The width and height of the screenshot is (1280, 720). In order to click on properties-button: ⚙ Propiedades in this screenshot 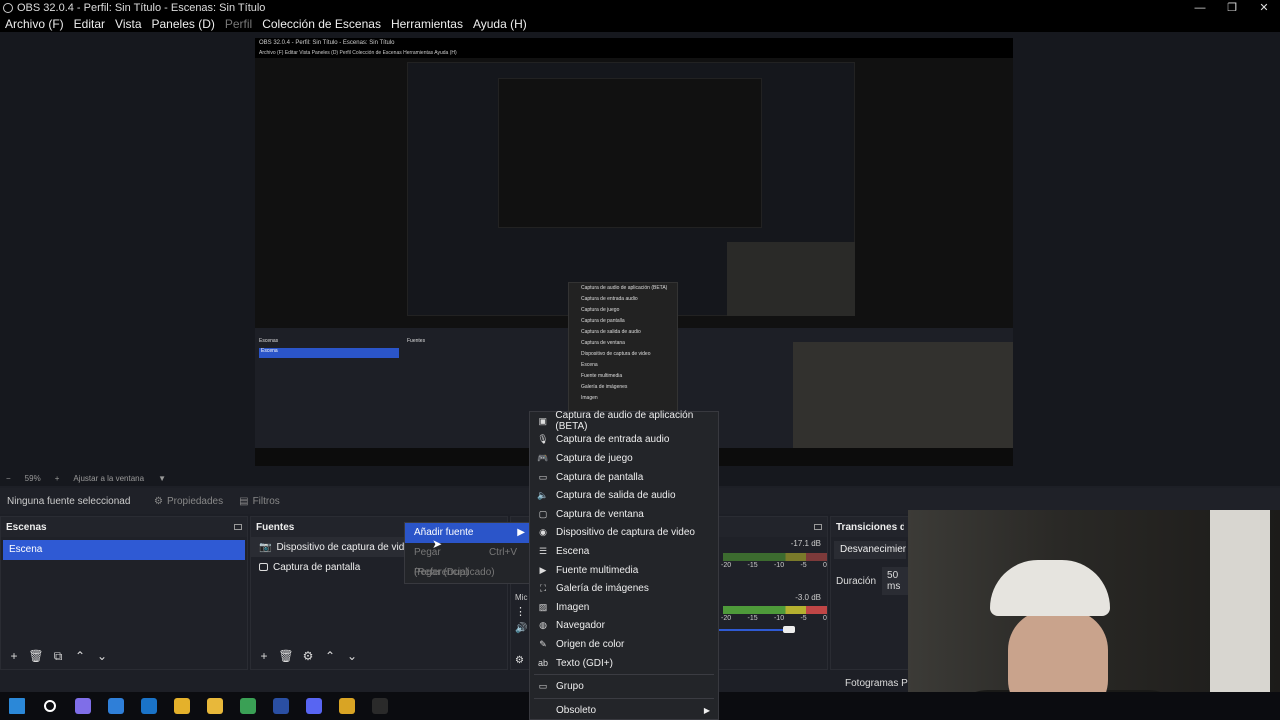, I will do `click(188, 501)`.